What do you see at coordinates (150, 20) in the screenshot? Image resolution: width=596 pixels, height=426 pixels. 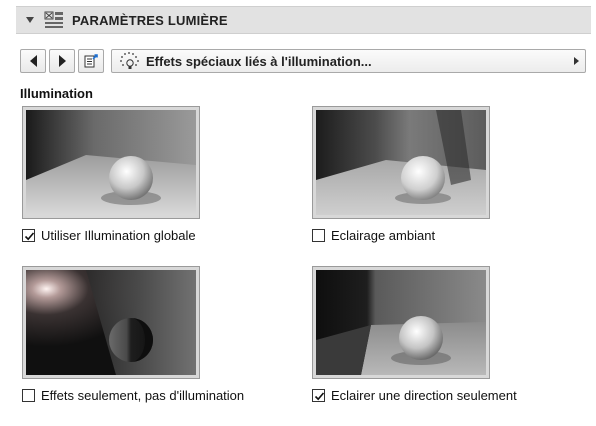 I see `panel-title: PARAMÈTRES LUMIÈRE` at bounding box center [150, 20].